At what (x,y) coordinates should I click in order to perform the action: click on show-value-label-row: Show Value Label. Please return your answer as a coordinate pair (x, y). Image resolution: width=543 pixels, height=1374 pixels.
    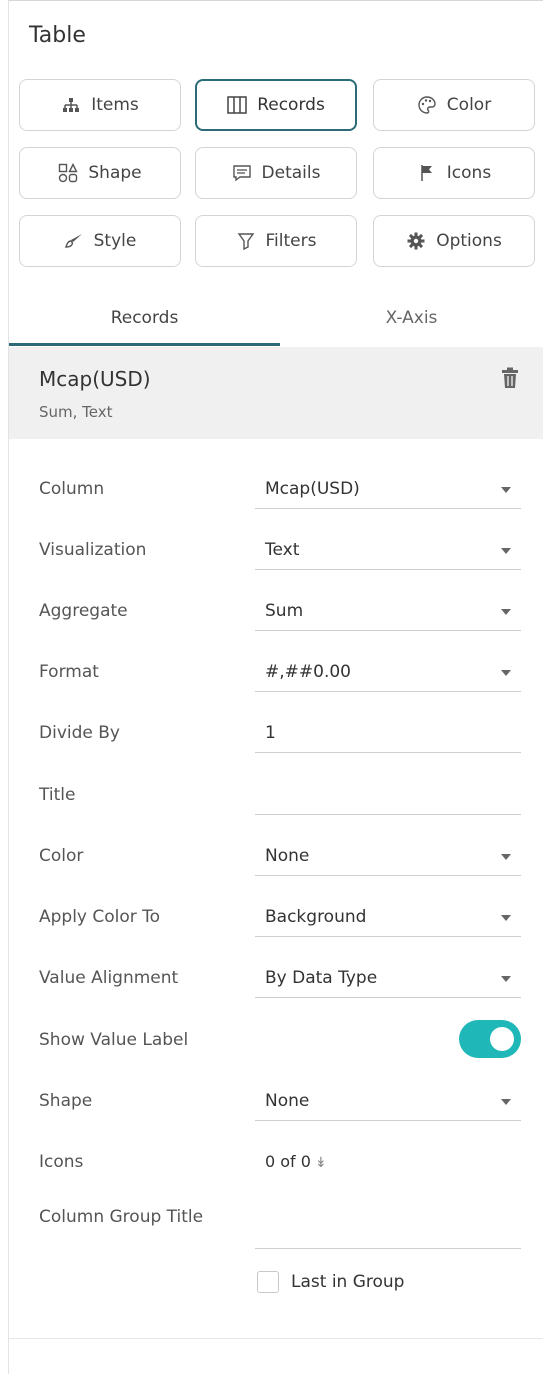
    Looking at the image, I should click on (276, 1045).